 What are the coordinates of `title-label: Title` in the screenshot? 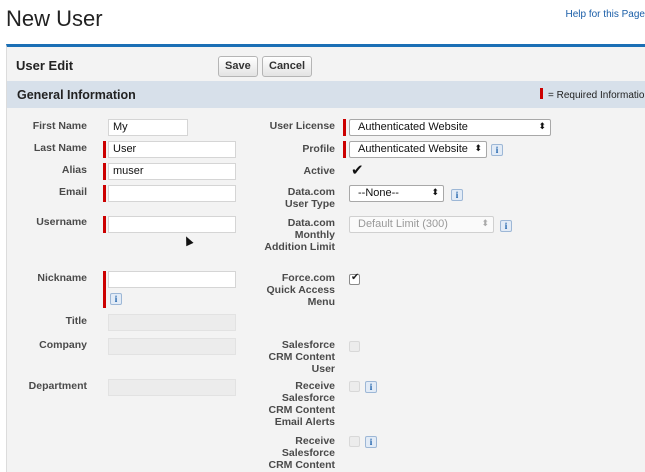 It's located at (76, 321).